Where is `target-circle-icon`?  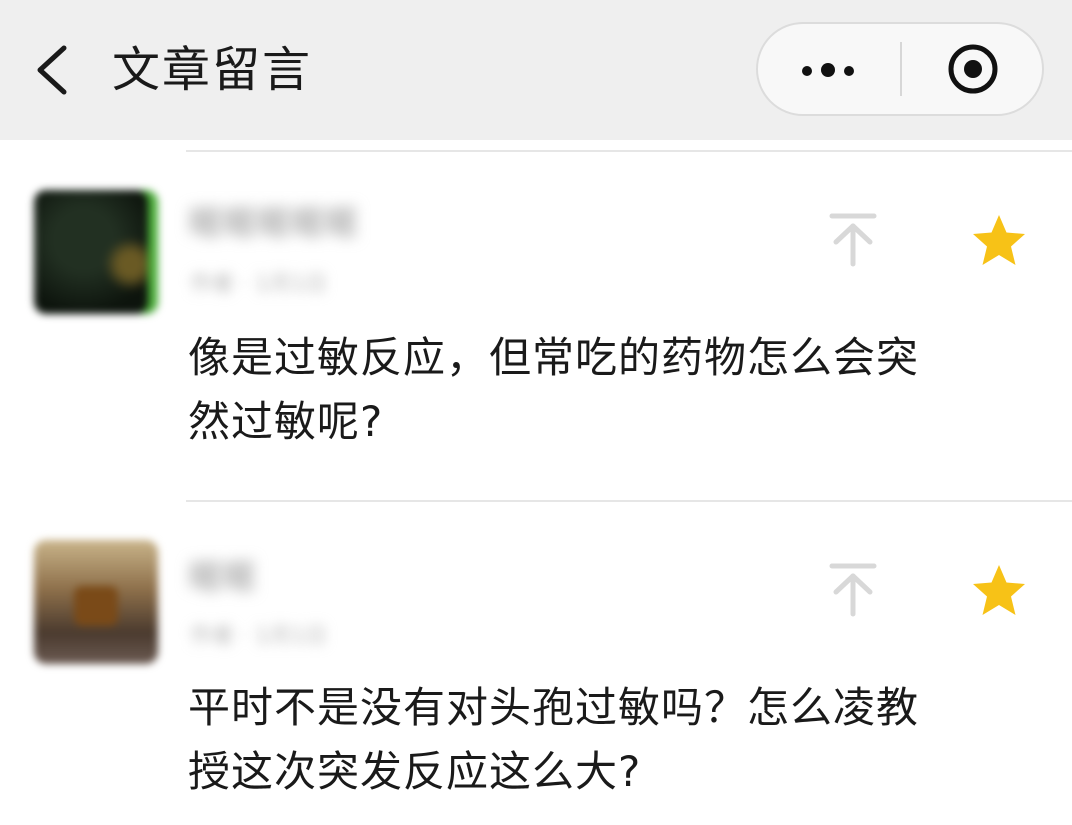 target-circle-icon is located at coordinates (973, 69).